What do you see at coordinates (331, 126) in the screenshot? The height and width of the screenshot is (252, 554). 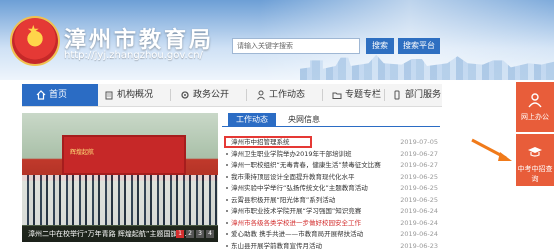 I see `tab-underline` at bounding box center [331, 126].